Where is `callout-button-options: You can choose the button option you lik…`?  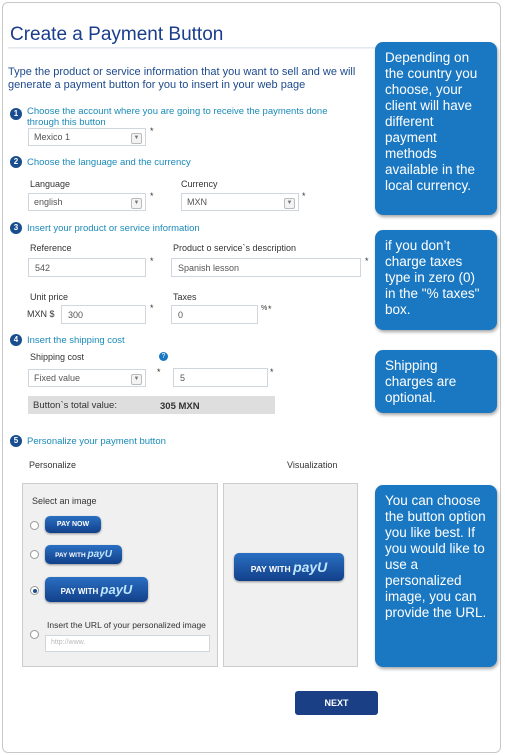
callout-button-options: You can choose the button option you lik… is located at coordinates (436, 576).